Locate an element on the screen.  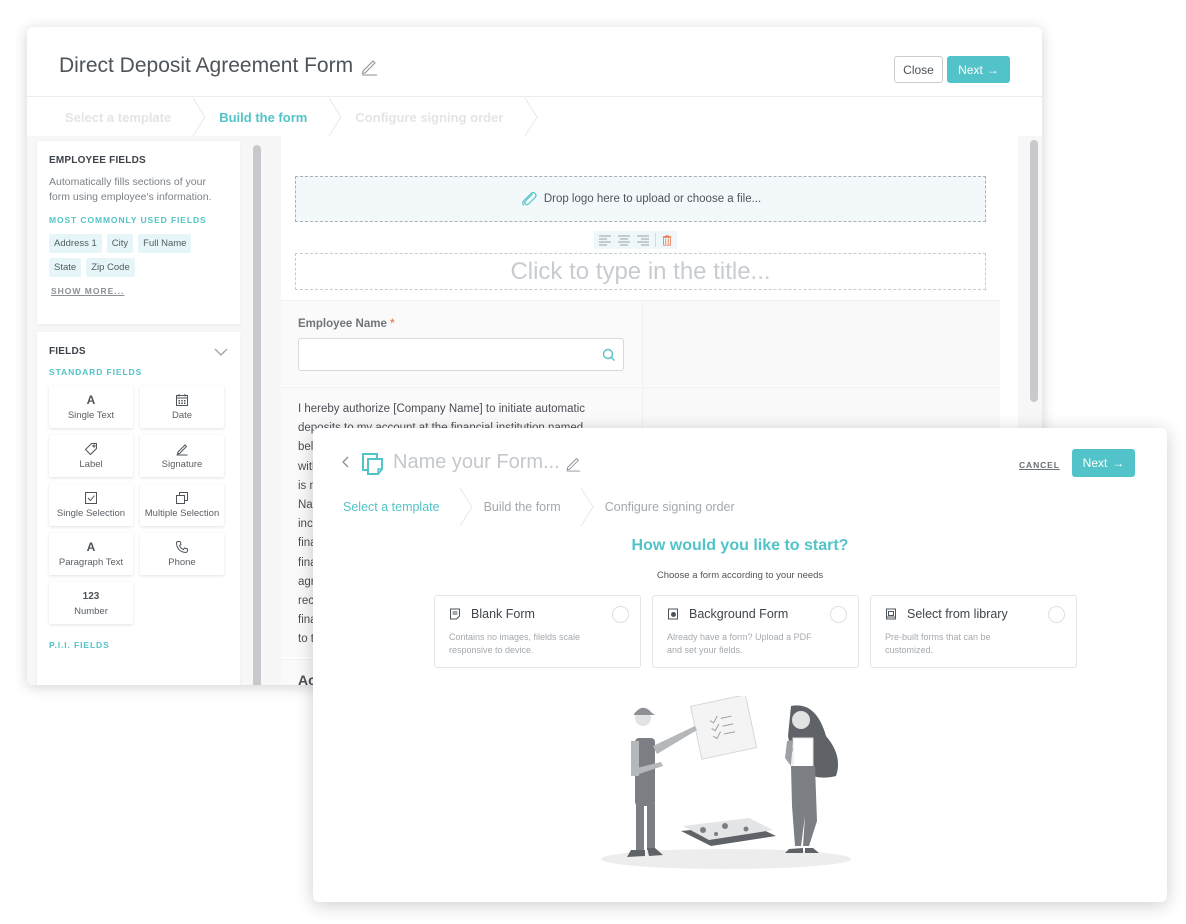
step-label: Select a template is located at coordinates (118, 117).